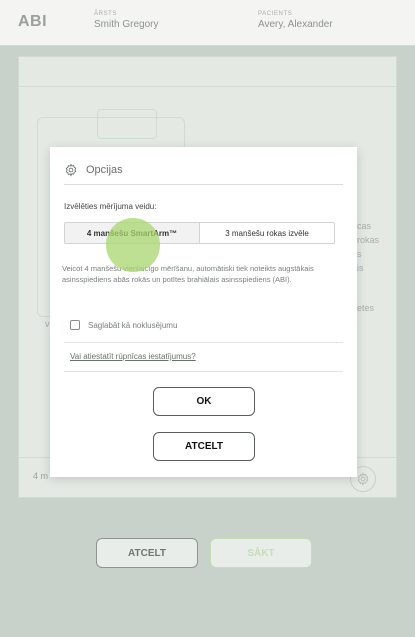  Describe the element at coordinates (104, 169) in the screenshot. I see `dialog-title: Opcijas` at that location.